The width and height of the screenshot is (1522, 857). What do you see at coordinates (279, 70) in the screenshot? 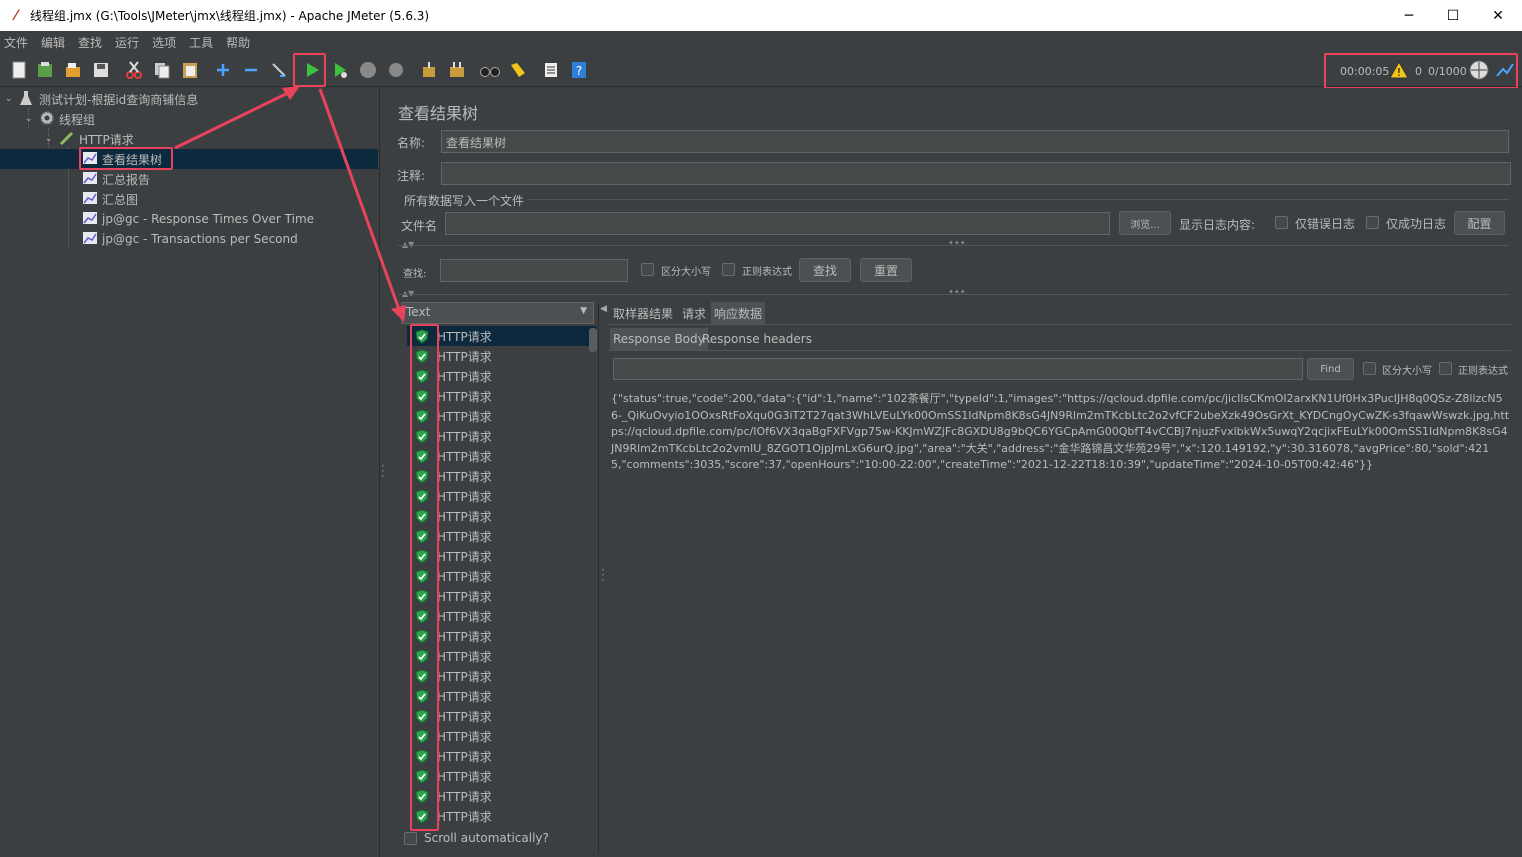
I see `toggle-icon` at bounding box center [279, 70].